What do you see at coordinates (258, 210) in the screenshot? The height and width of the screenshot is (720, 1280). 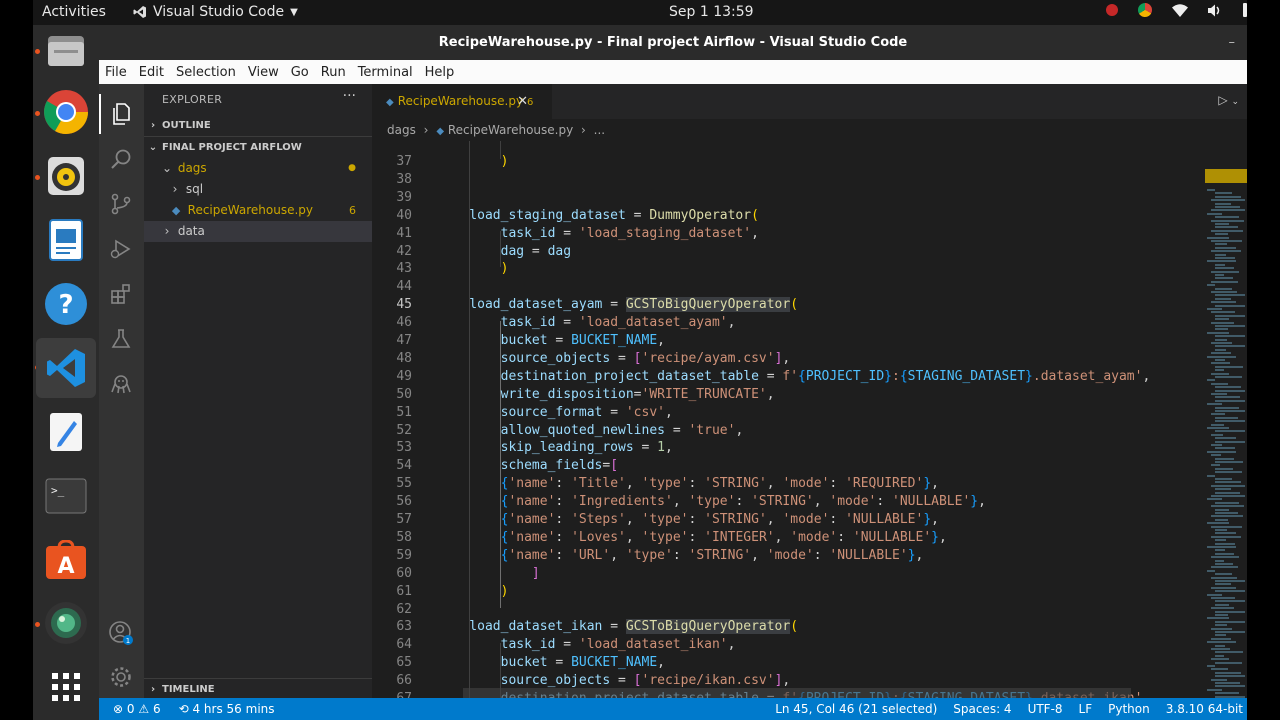 I see `tree-file-recipewarehouse: ◆ RecipeWarehouse.py 6` at bounding box center [258, 210].